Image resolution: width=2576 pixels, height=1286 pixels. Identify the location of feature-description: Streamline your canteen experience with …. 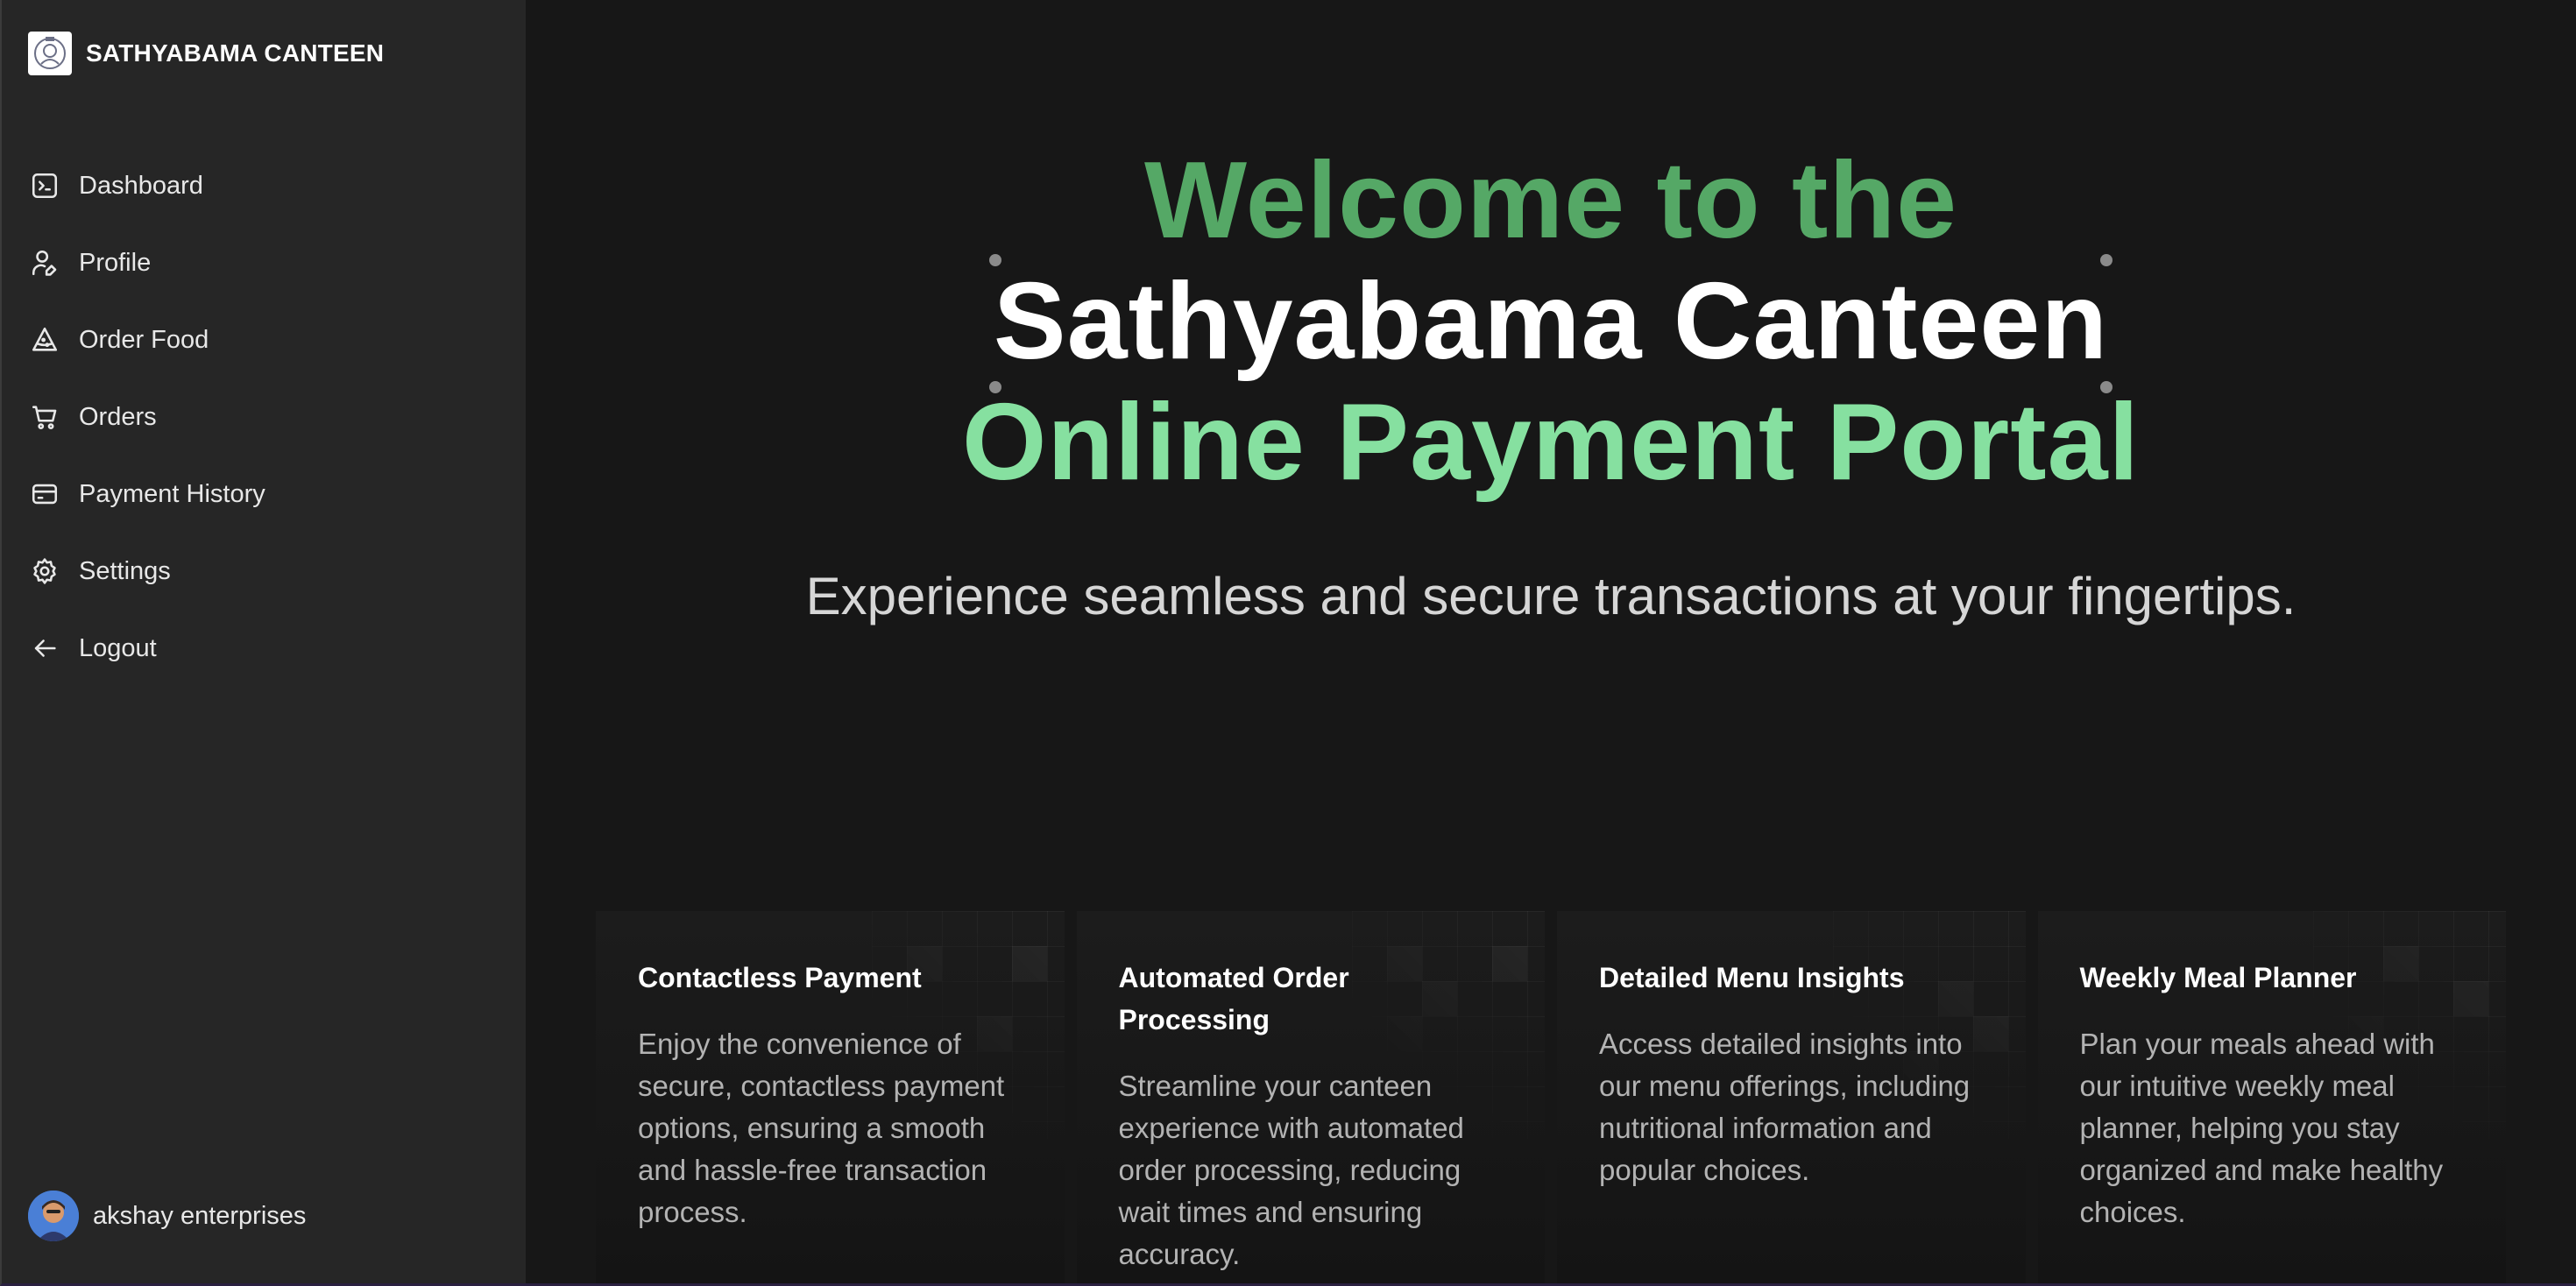
(1291, 1170).